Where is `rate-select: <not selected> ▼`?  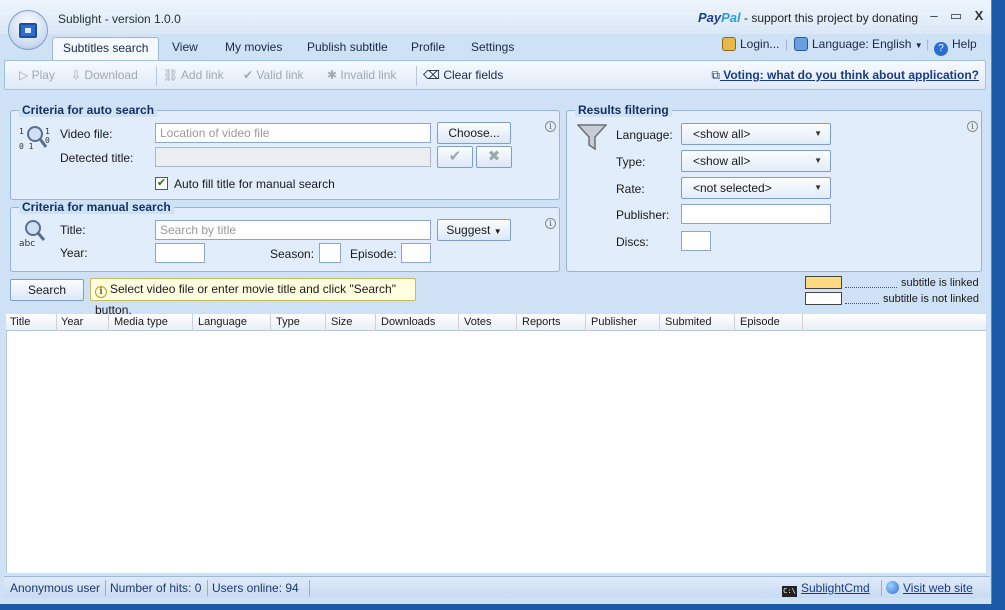
rate-select: <not selected> ▼ is located at coordinates (756, 188).